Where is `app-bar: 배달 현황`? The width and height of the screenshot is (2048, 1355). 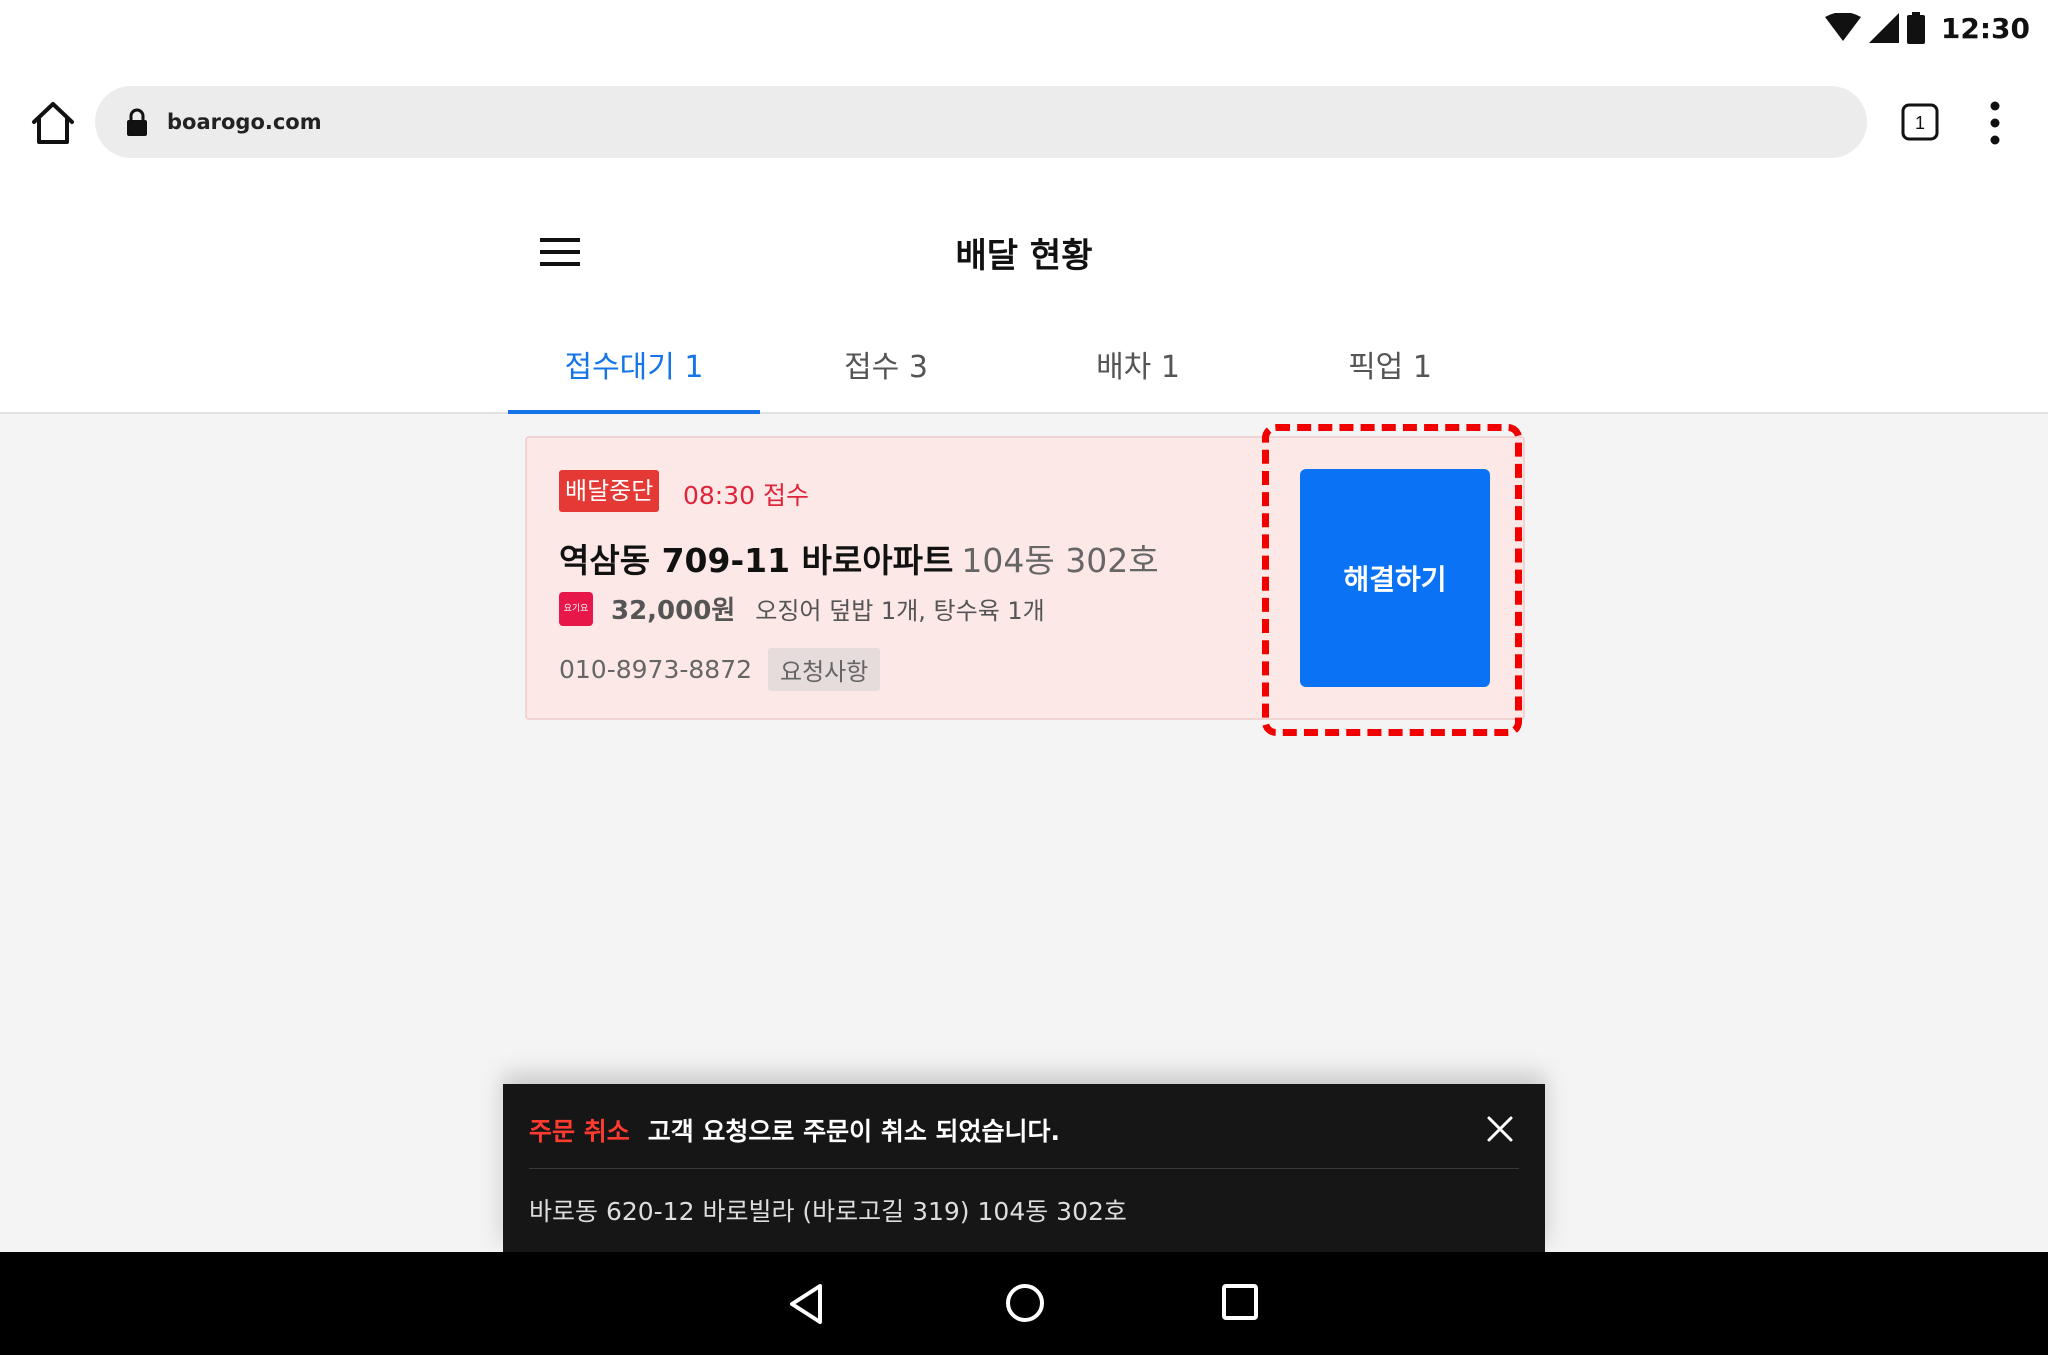
app-bar: 배달 현황 is located at coordinates (1024, 250).